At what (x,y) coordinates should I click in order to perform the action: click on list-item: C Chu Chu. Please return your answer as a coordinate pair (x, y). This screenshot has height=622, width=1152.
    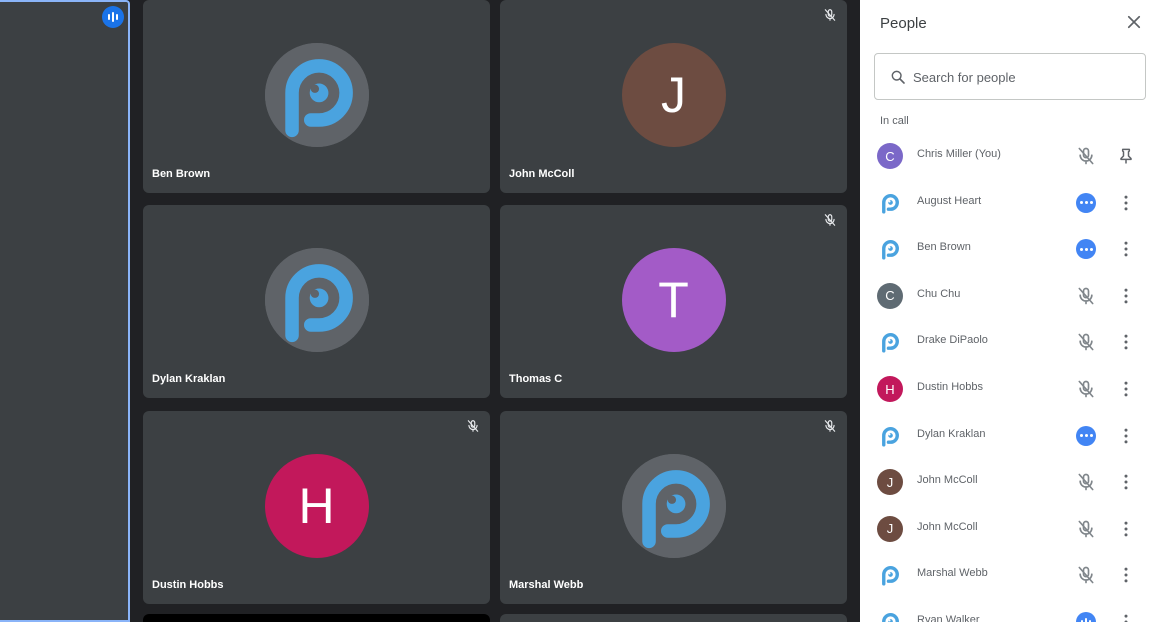
    Looking at the image, I should click on (1006, 296).